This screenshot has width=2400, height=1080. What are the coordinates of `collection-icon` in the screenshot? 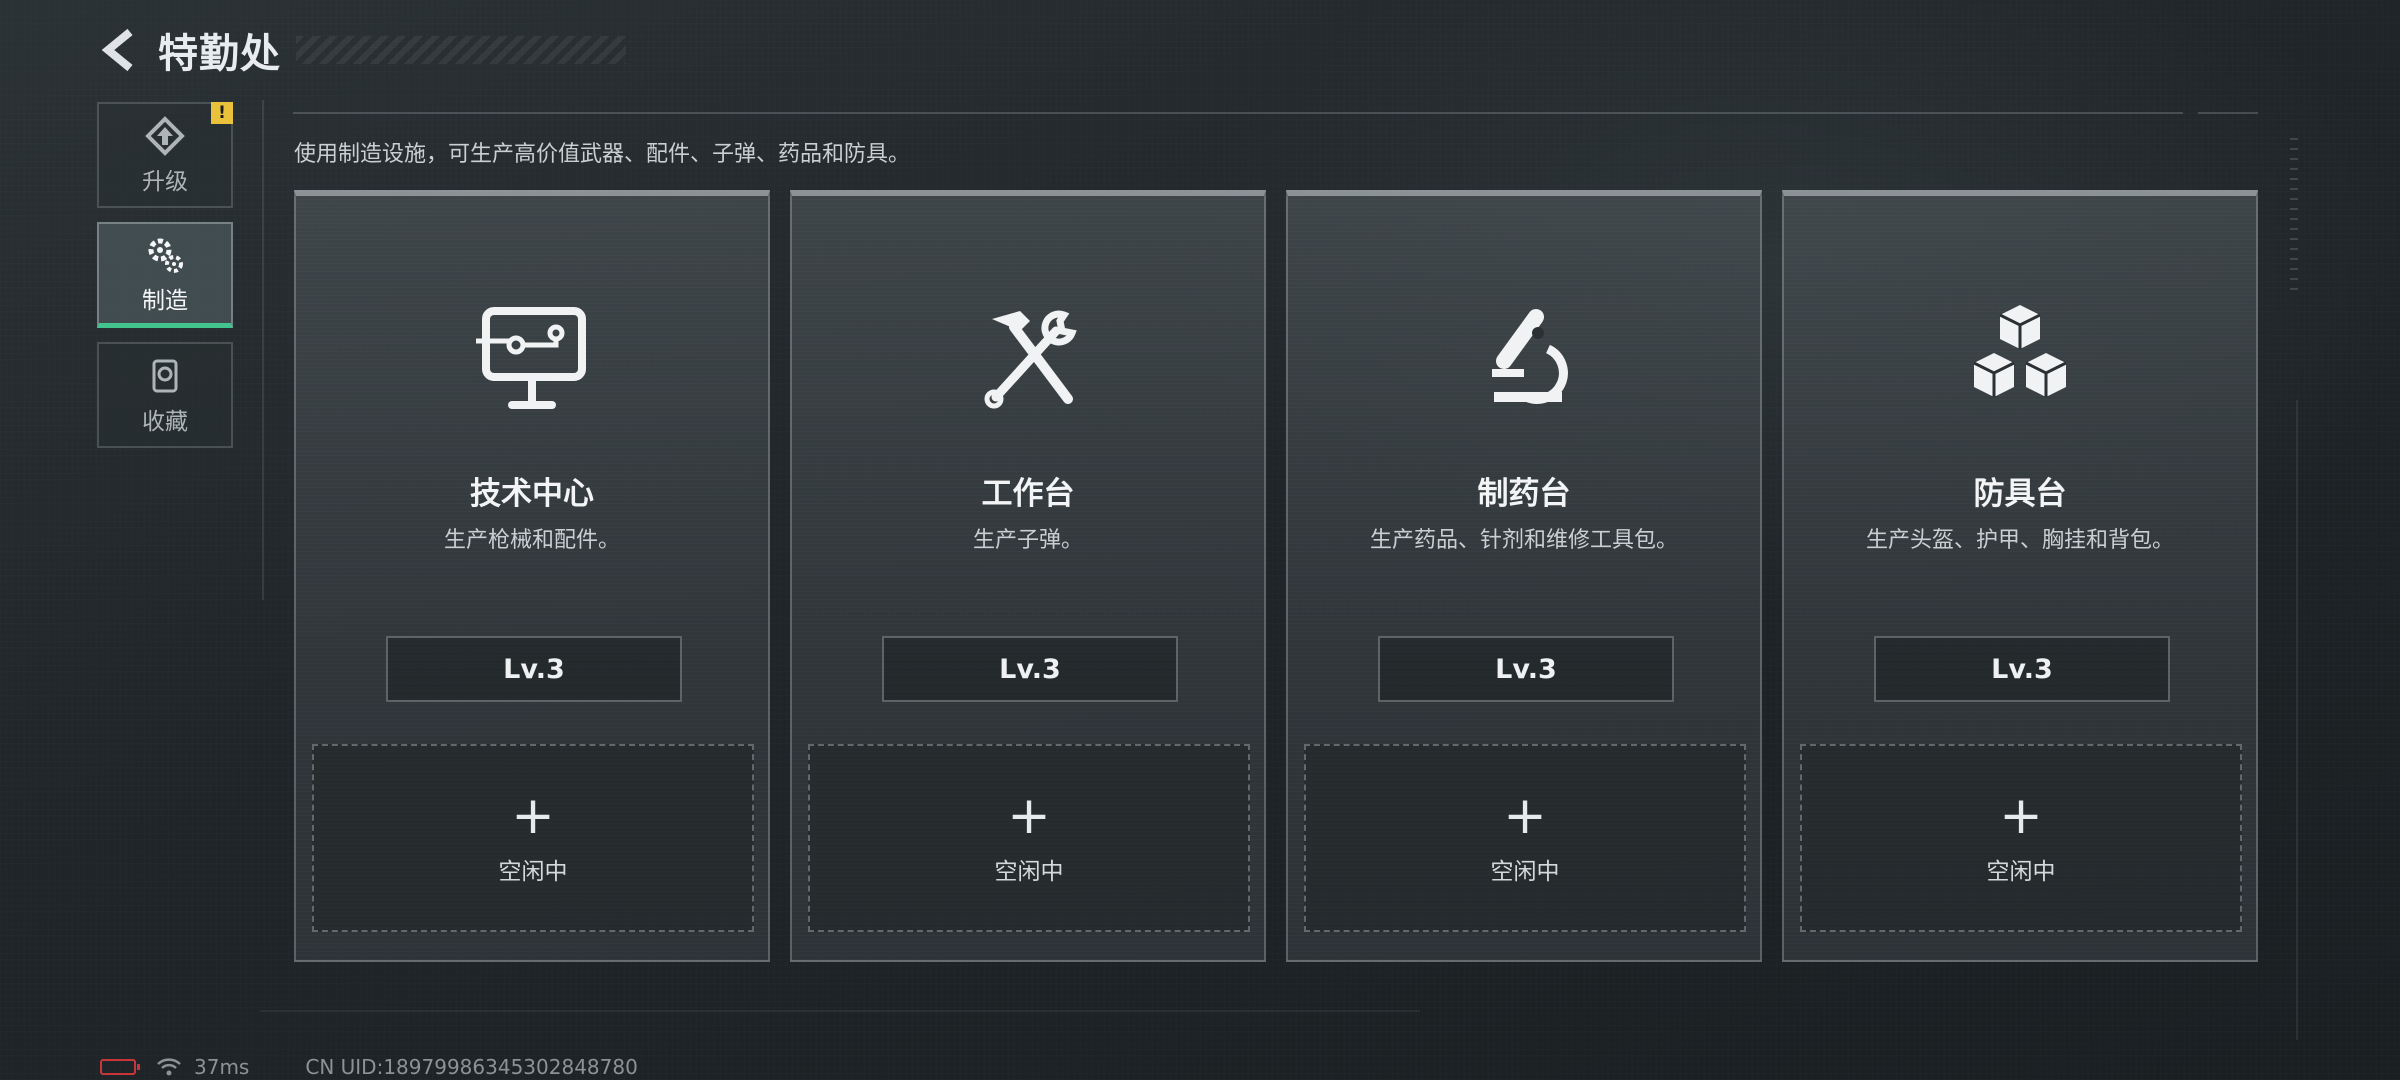 It's located at (165, 376).